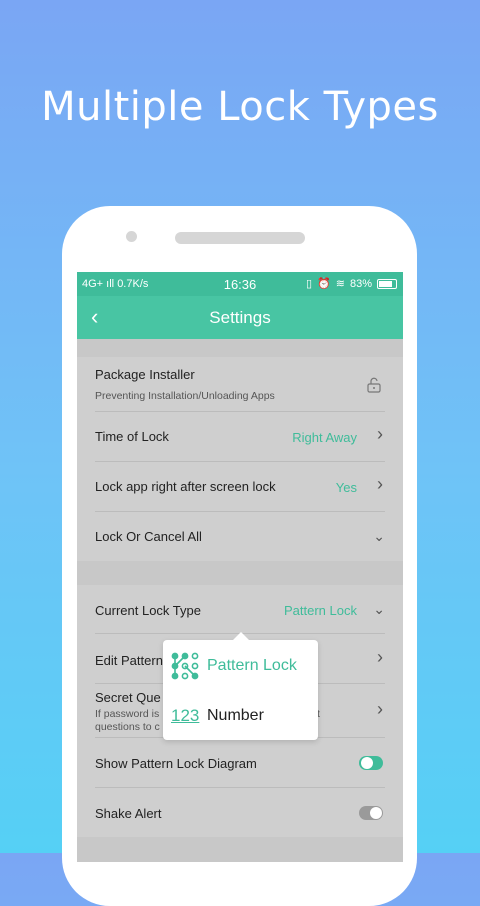 The height and width of the screenshot is (906, 480). I want to click on current-lock-type-row: Current Lock Type Pattern Lock ⌄, so click(240, 609).